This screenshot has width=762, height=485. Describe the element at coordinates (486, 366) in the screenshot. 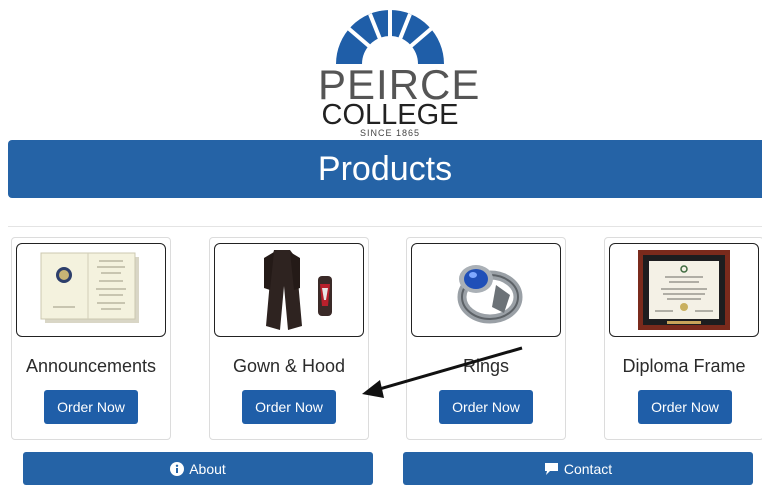

I see `product-label: Rings` at that location.